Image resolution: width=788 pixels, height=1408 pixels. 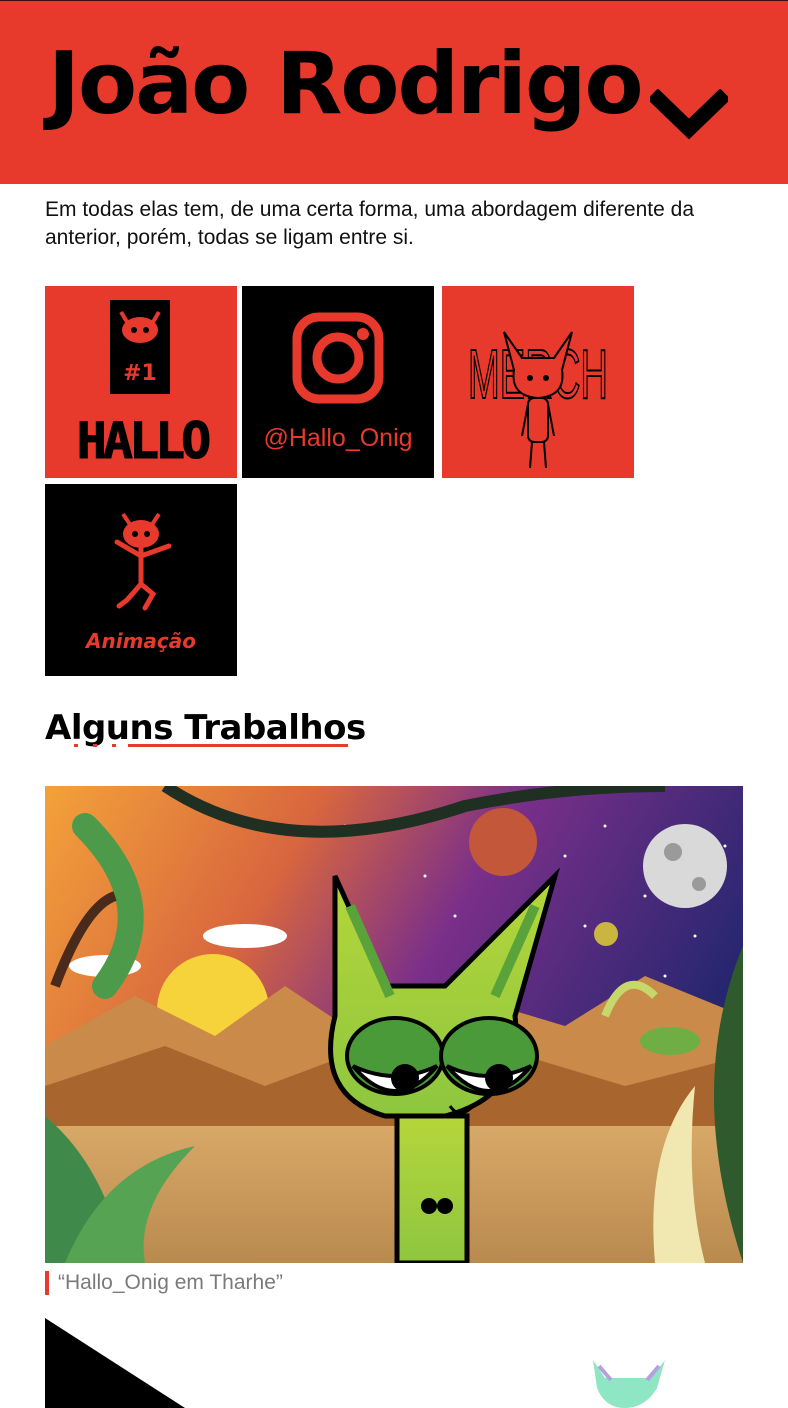 I want to click on spellcheck-underline, so click(x=238, y=745).